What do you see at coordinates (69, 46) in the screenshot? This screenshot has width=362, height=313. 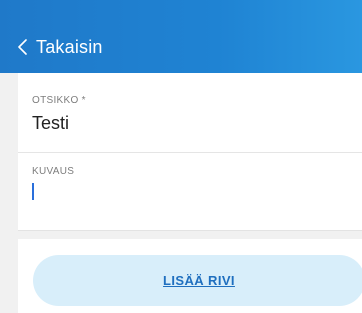 I see `back-label: Takaisin` at bounding box center [69, 46].